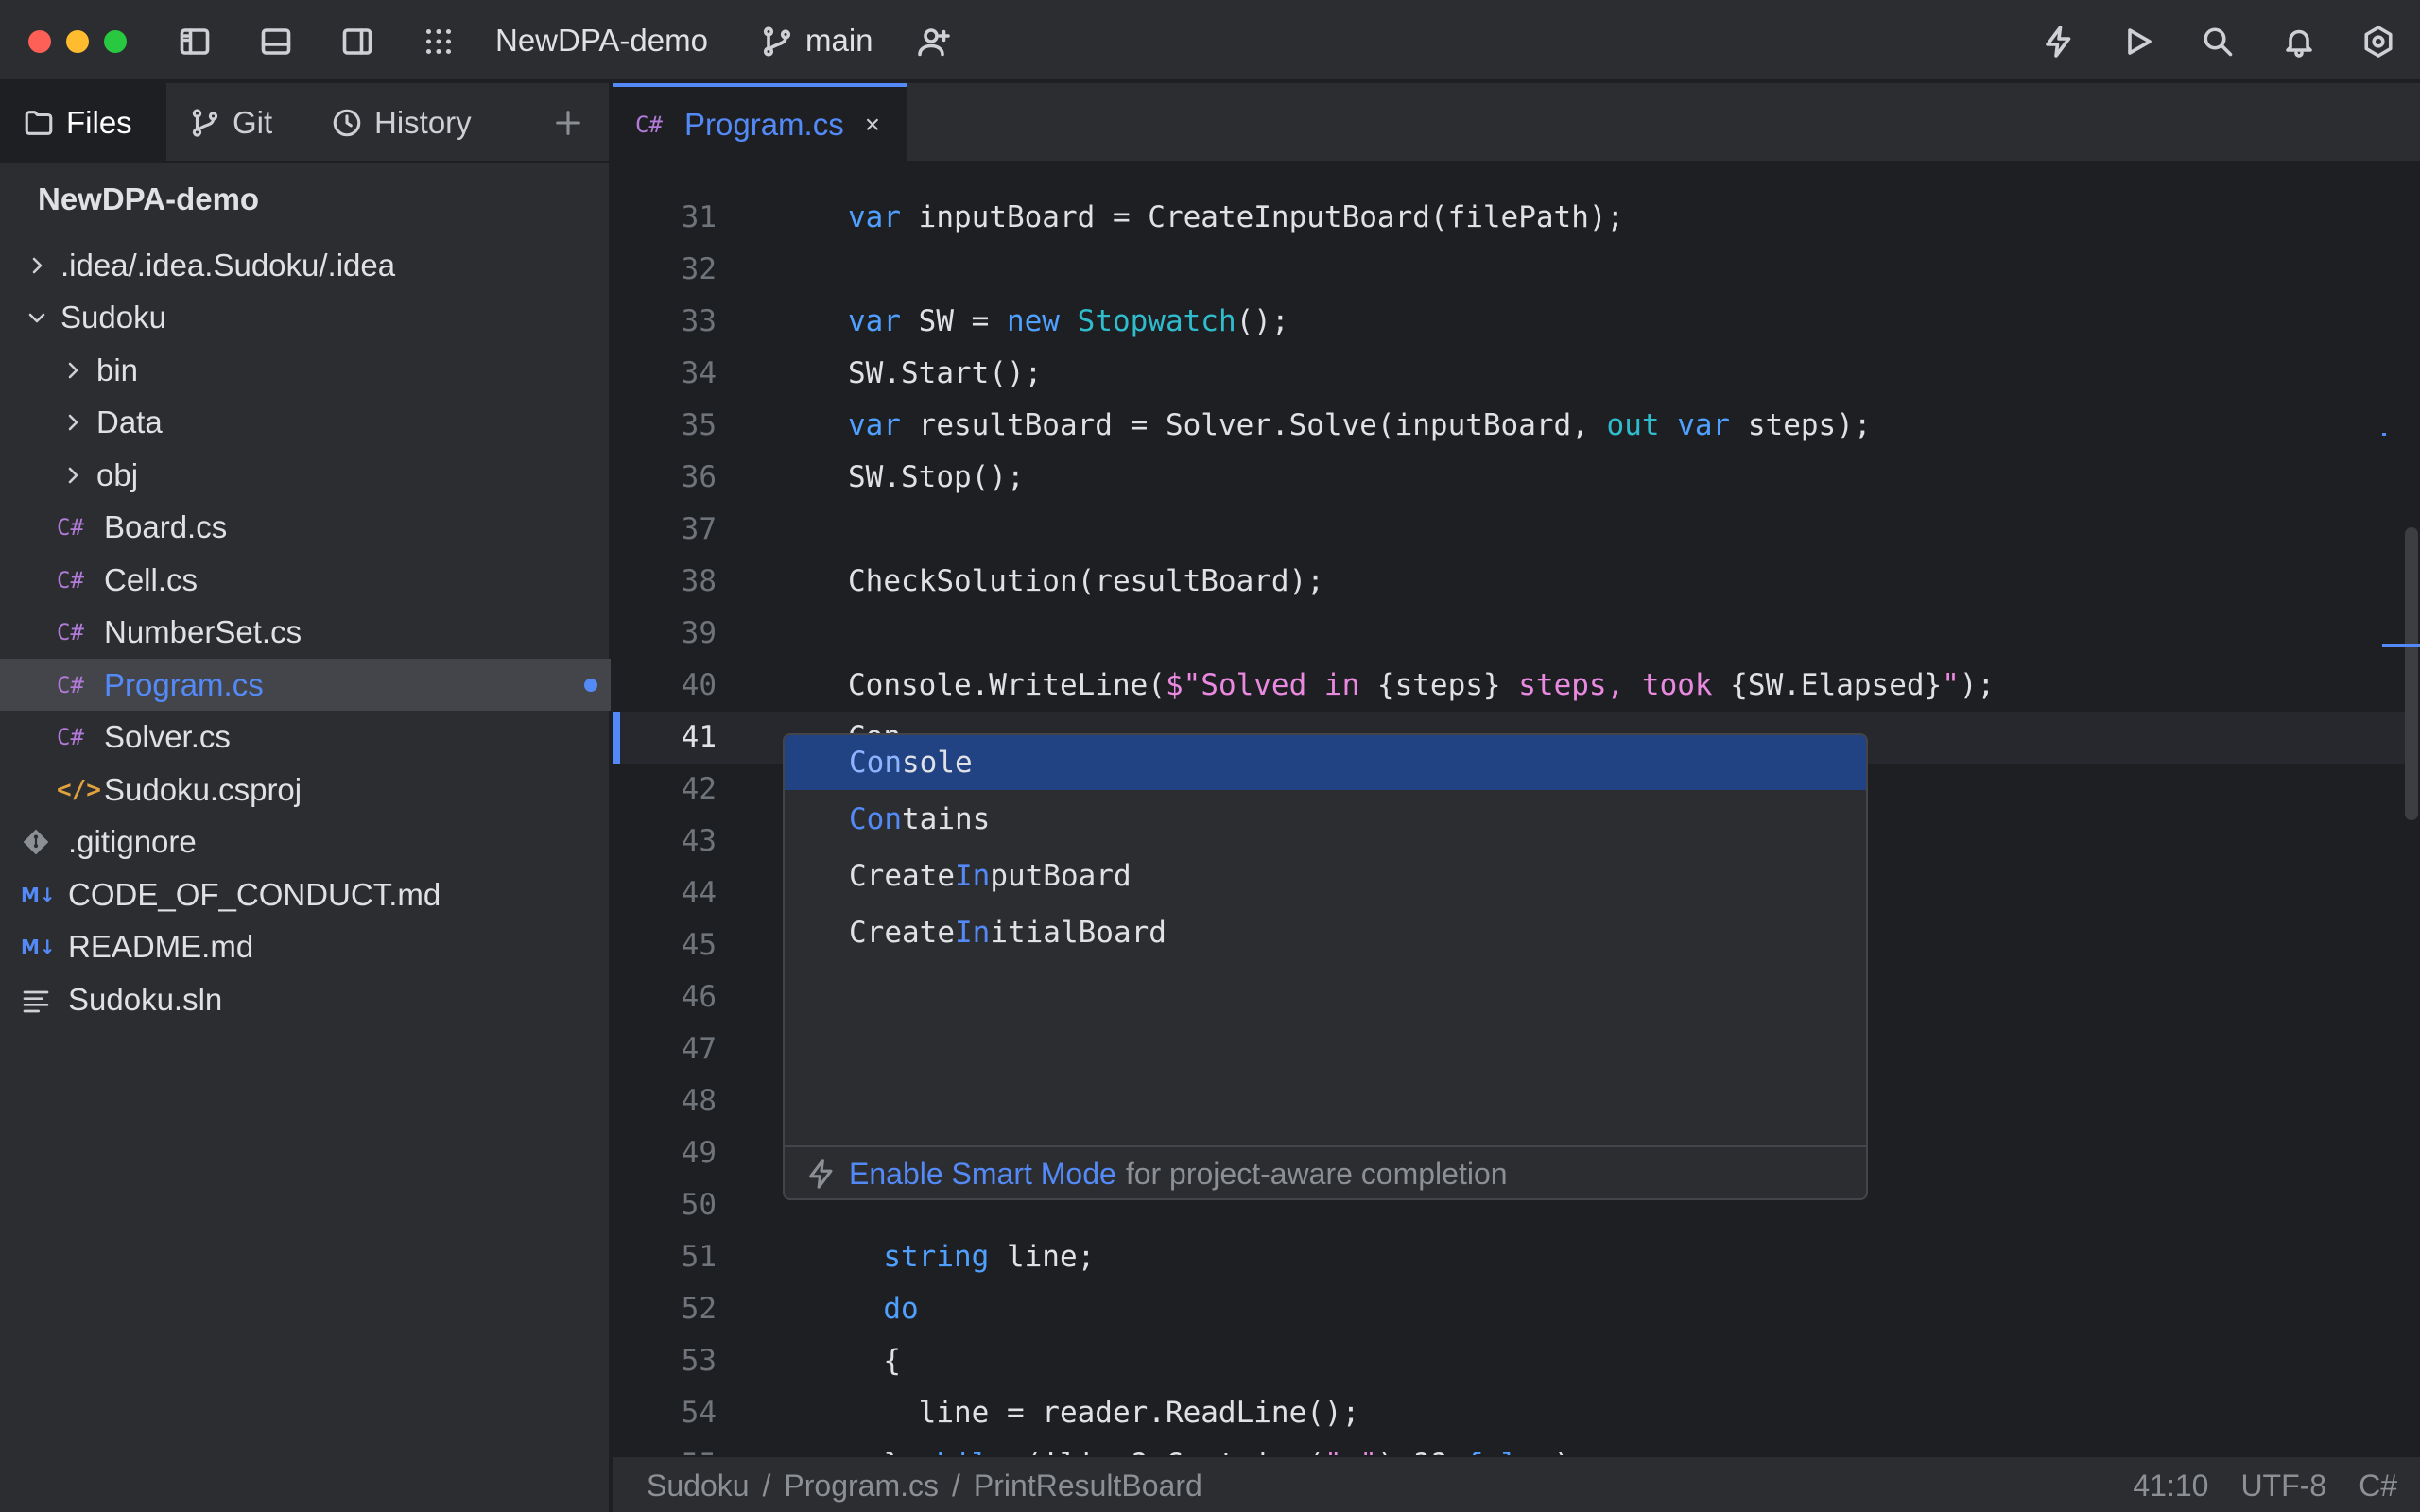 This screenshot has height=1512, width=2420. Describe the element at coordinates (574, 123) in the screenshot. I see `add-tab-button` at that location.